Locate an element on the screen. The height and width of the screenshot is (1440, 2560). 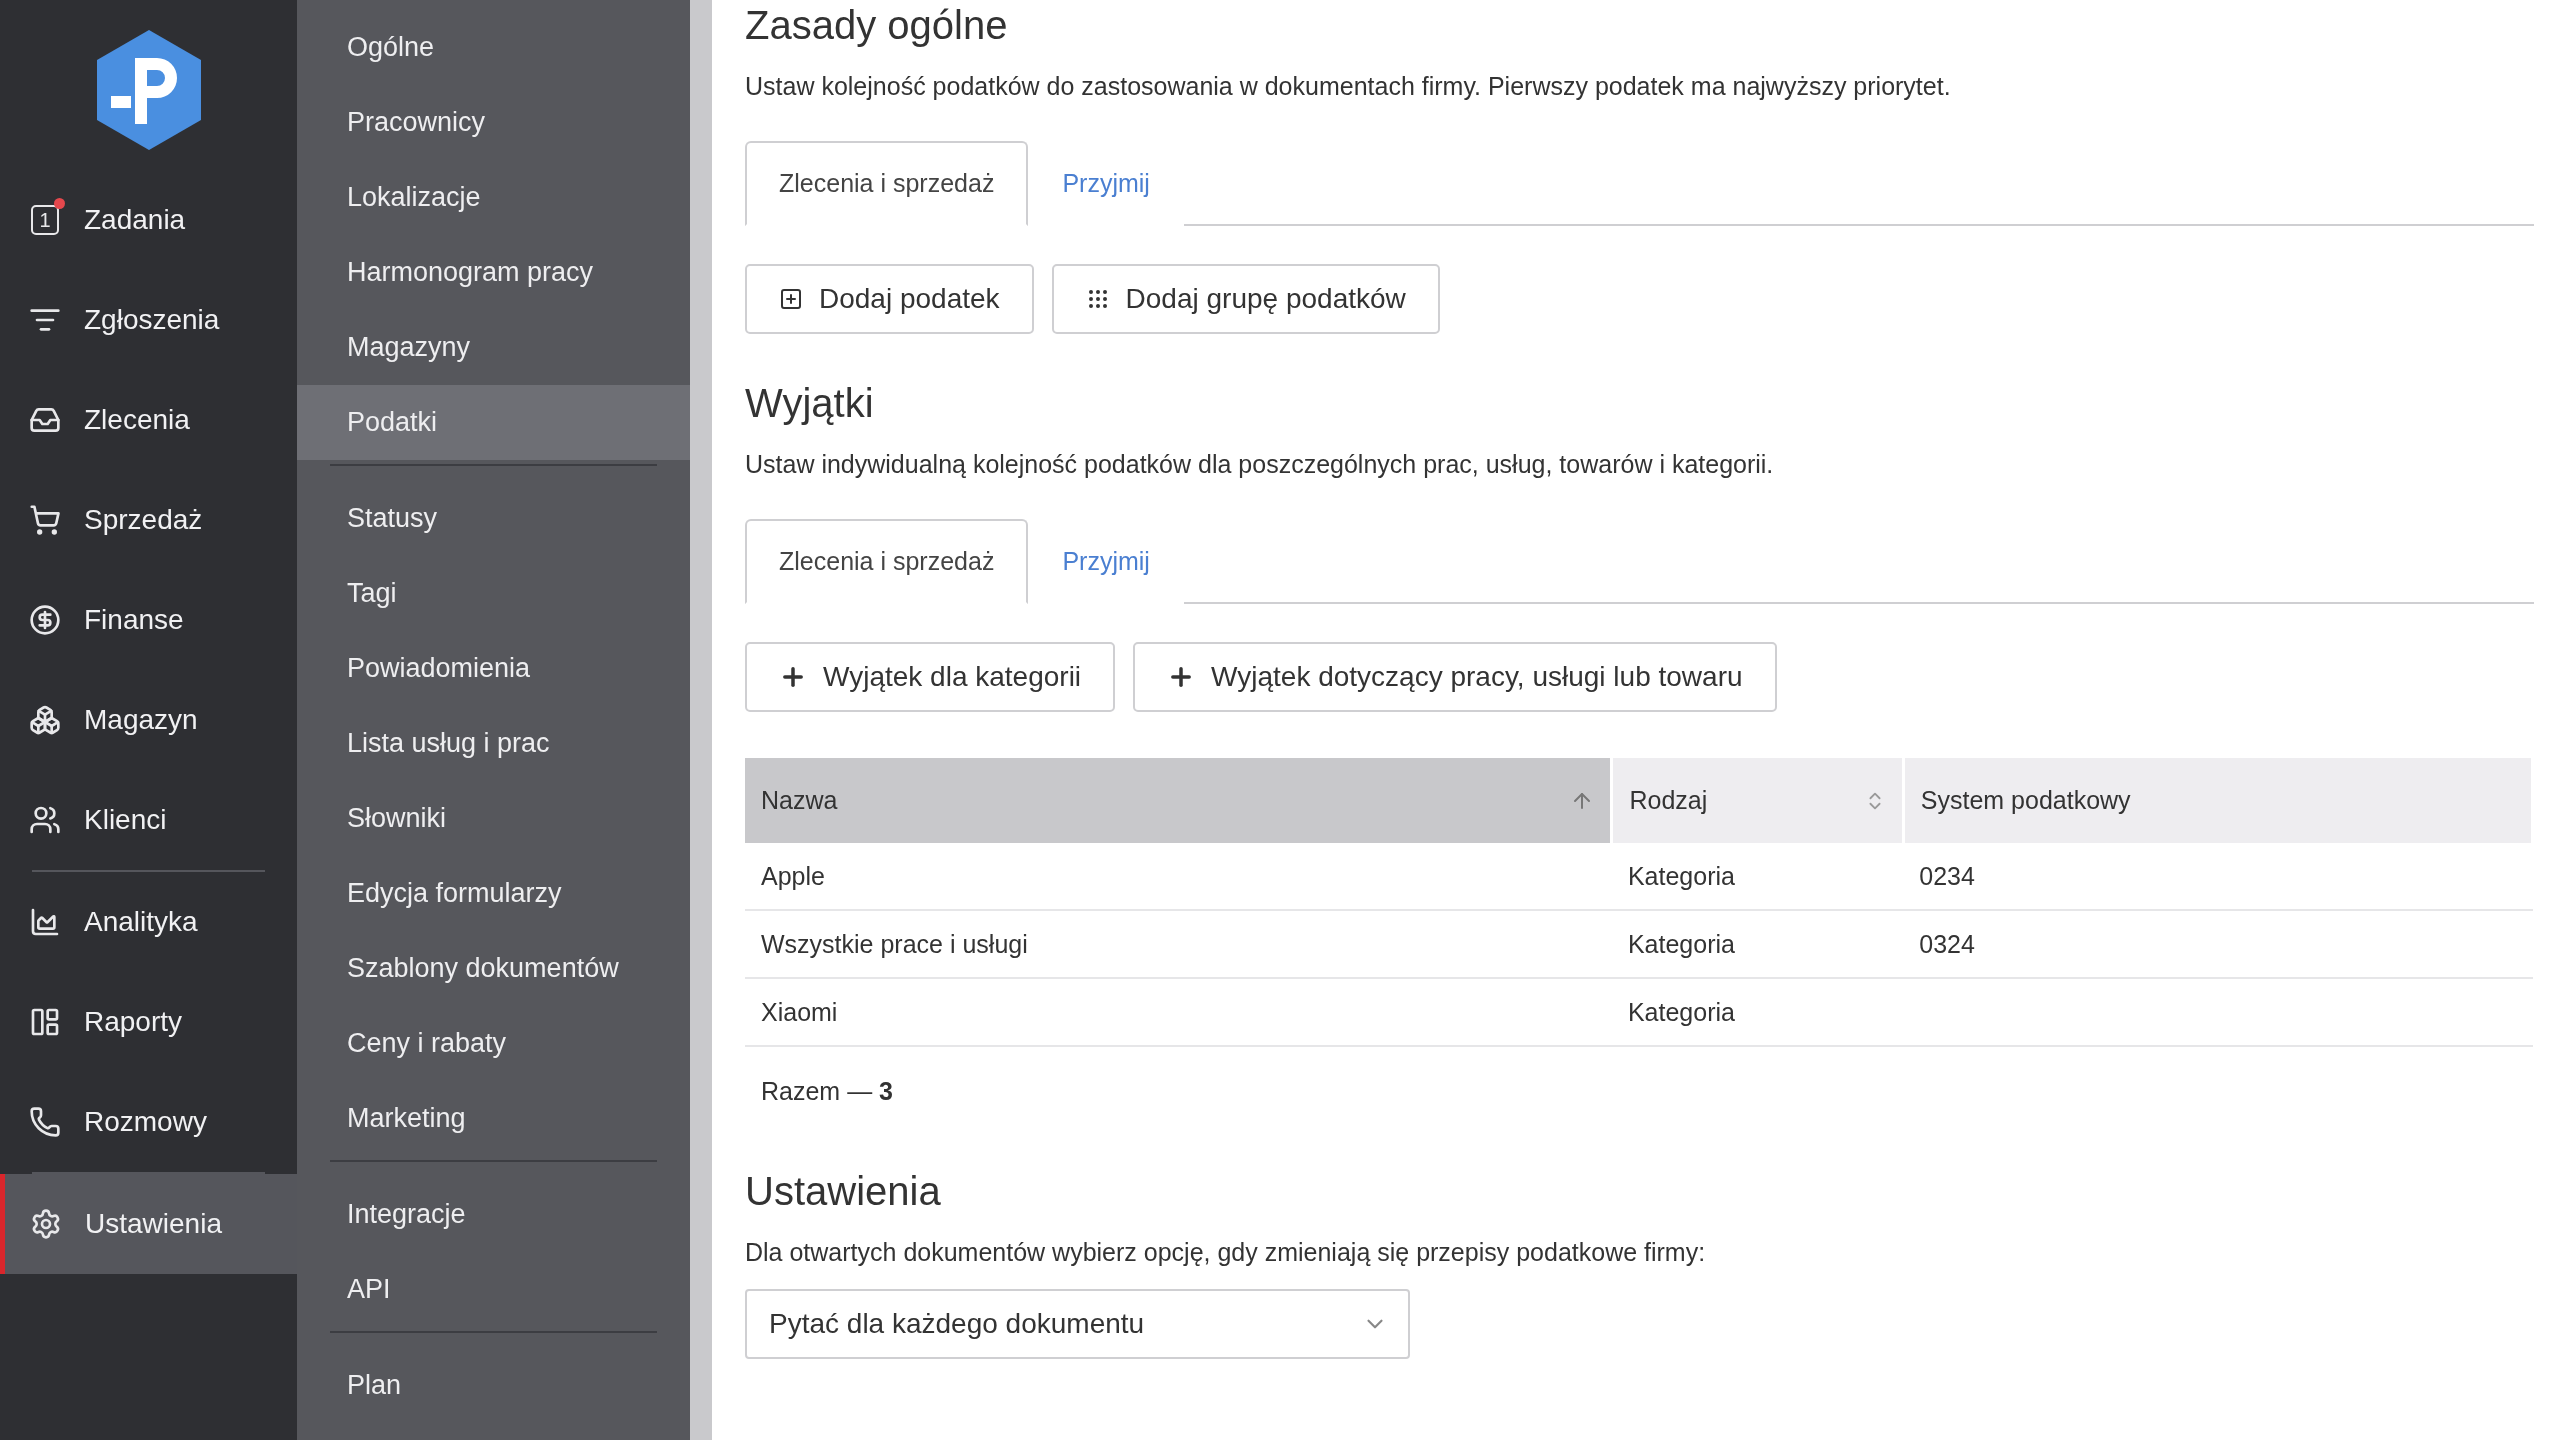
menu-item: Plan is located at coordinates (493, 1385).